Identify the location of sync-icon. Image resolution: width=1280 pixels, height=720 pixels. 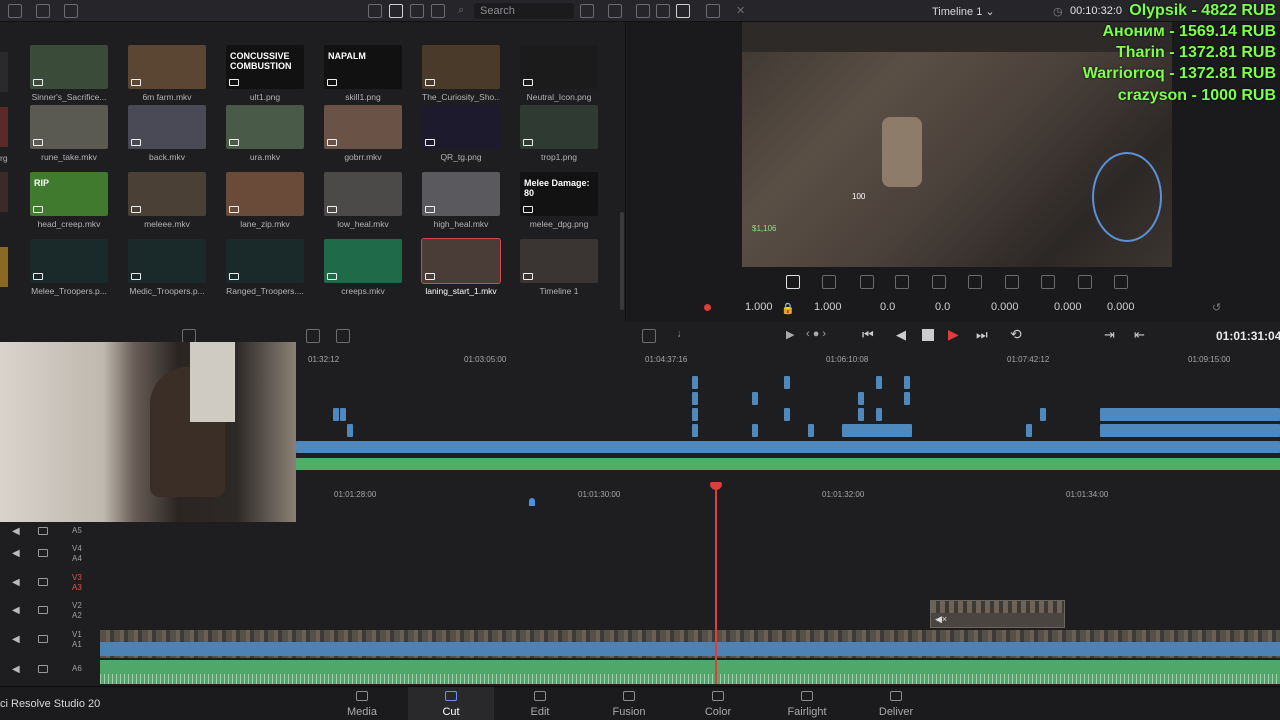
(615, 11).